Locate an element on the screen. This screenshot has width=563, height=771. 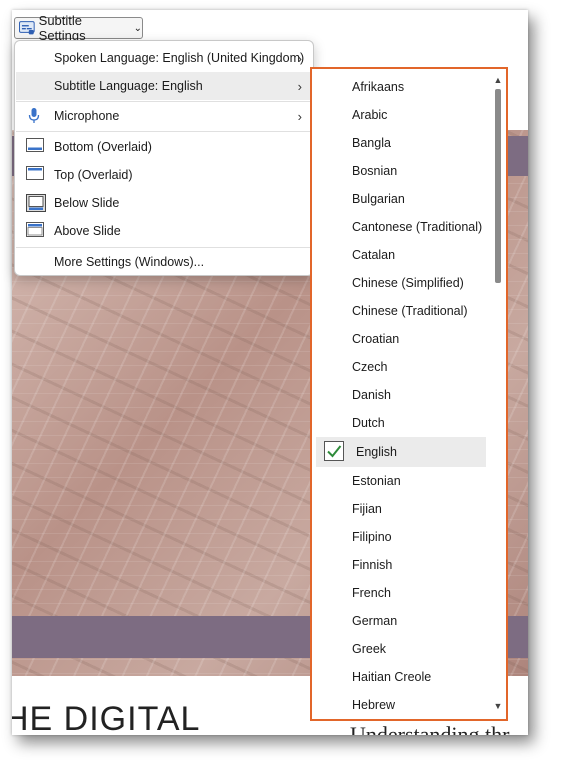
menu-item-label: Microphone is located at coordinates (87, 116).